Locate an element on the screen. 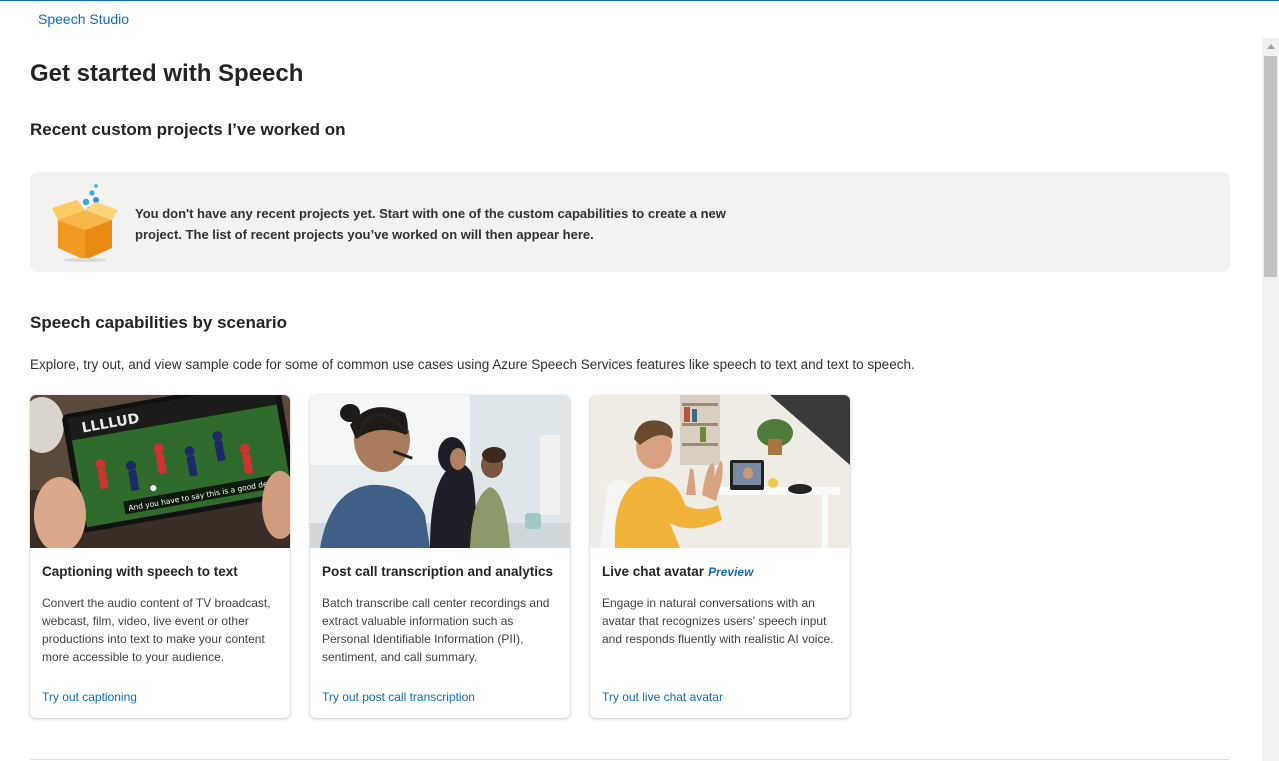 The width and height of the screenshot is (1279, 761). post-call-card-image is located at coordinates (440, 471).